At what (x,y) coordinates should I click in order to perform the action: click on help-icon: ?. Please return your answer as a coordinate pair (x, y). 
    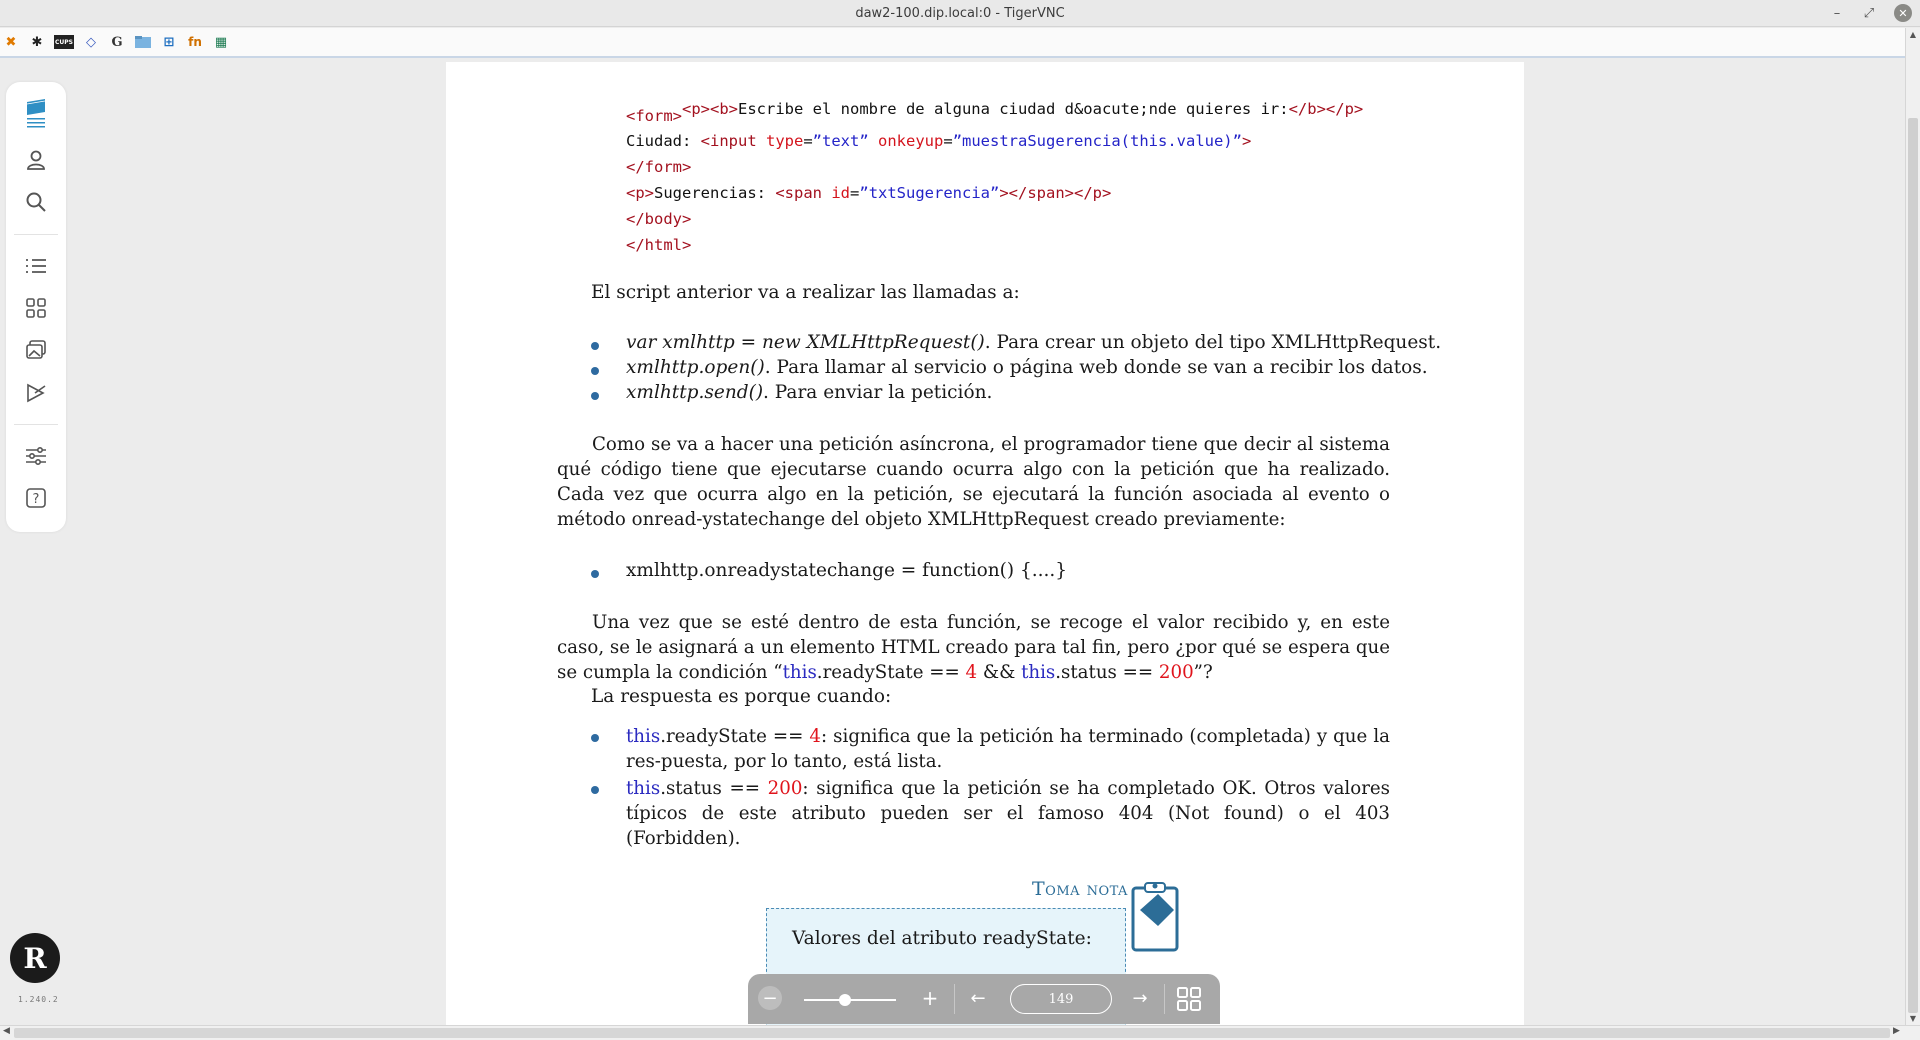
    Looking at the image, I should click on (36, 498).